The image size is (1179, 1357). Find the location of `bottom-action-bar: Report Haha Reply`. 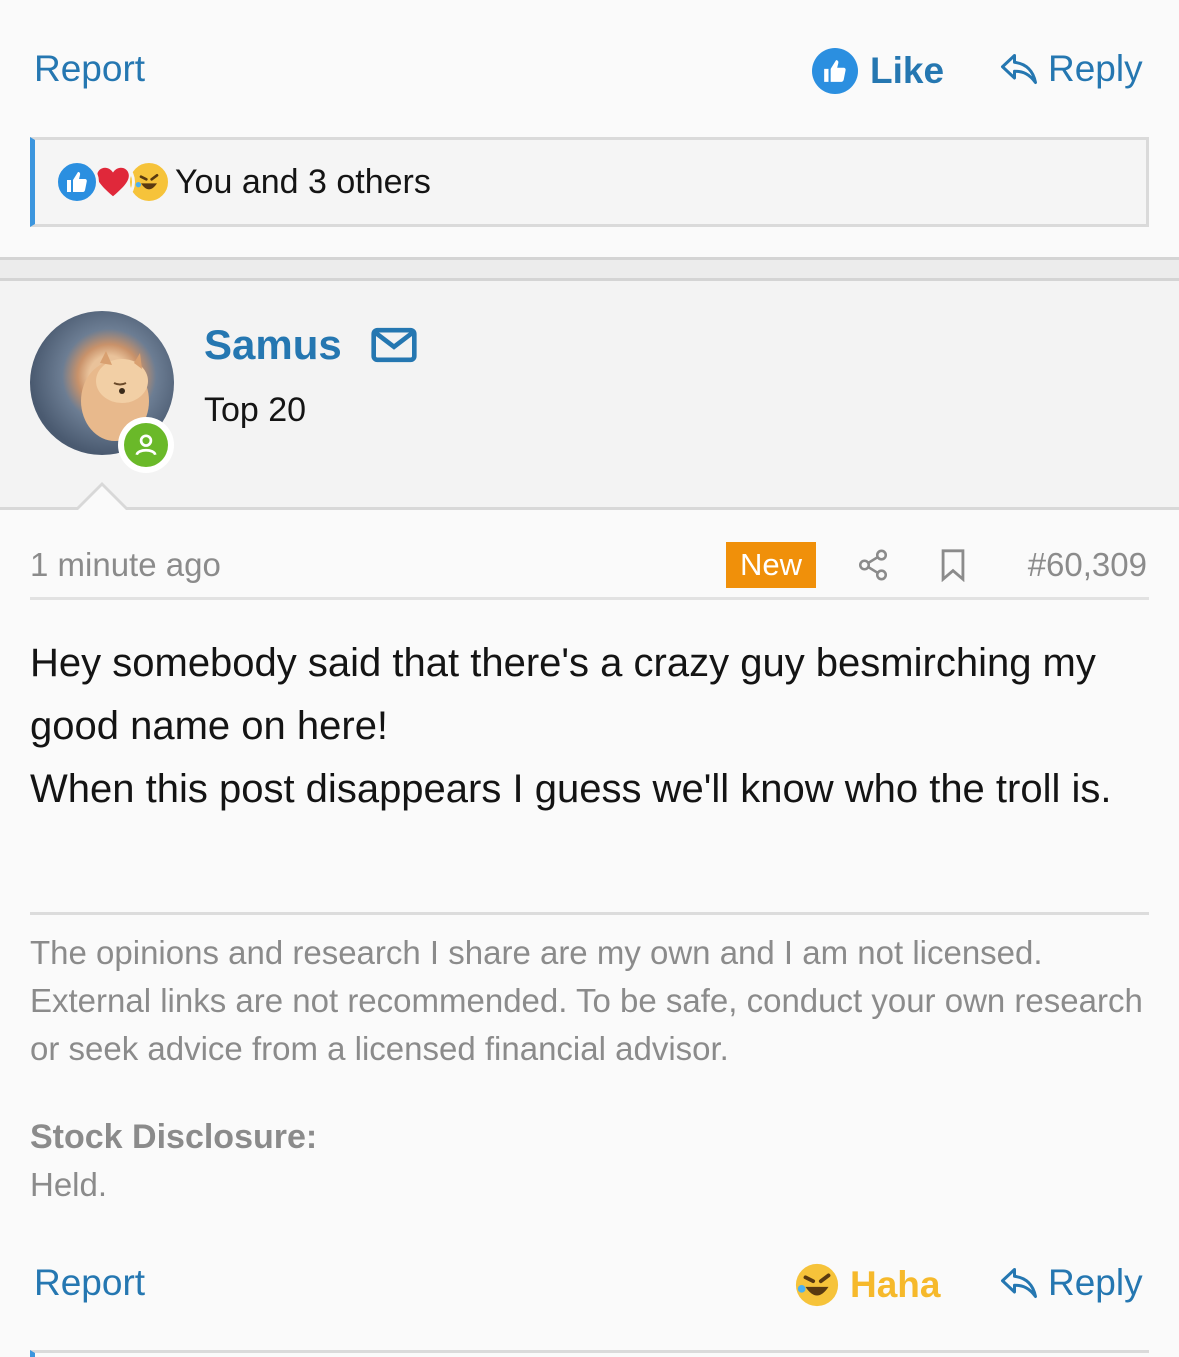

bottom-action-bar: Report Haha Reply is located at coordinates (589, 1285).